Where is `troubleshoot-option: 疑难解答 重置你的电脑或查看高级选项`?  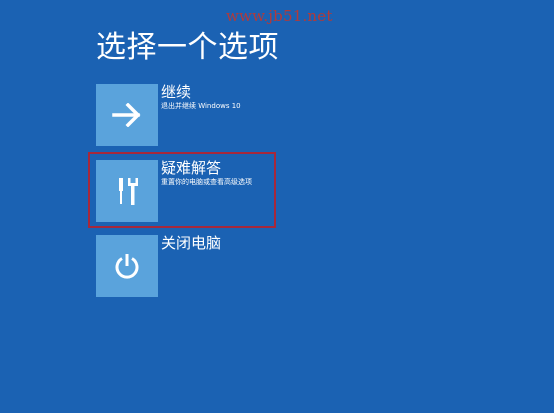
troubleshoot-option: 疑难解答 重置你的电脑或查看高级选项 is located at coordinates (276, 190).